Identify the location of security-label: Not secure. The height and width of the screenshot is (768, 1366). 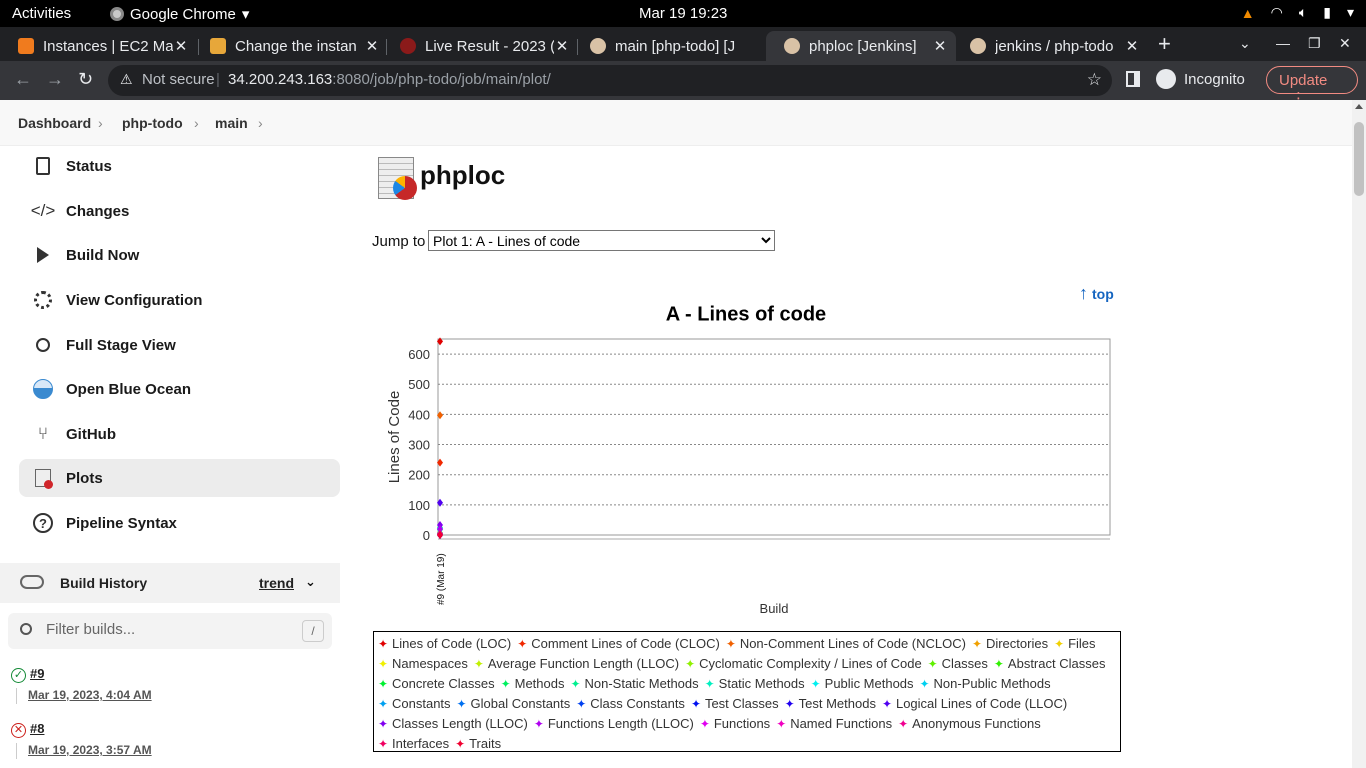
(178, 79).